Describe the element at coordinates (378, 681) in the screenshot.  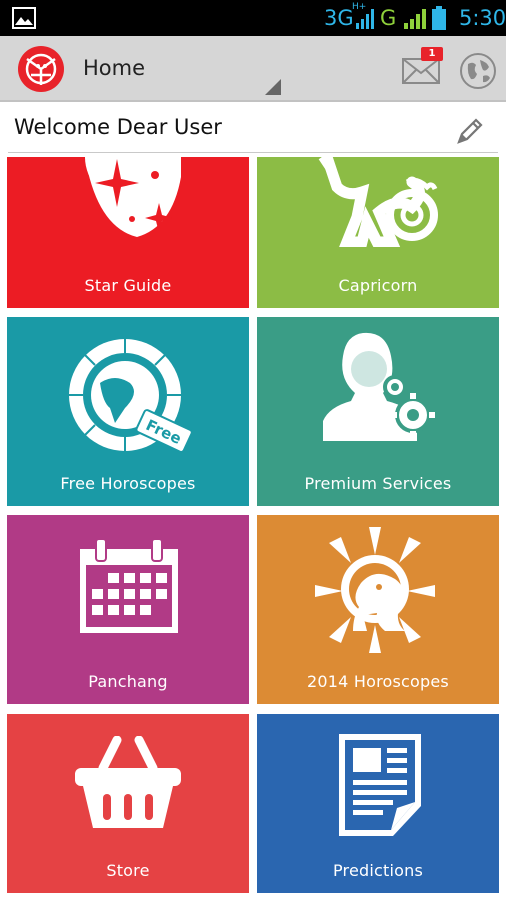
I see `tile-label: 2014 Horoscopes` at that location.